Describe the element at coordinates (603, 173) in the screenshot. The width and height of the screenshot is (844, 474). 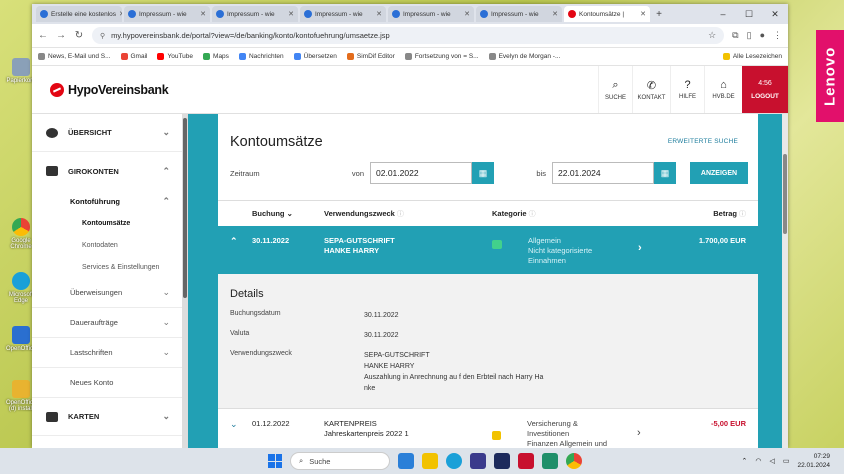
I see `to-date-input: 22.01.2024` at that location.